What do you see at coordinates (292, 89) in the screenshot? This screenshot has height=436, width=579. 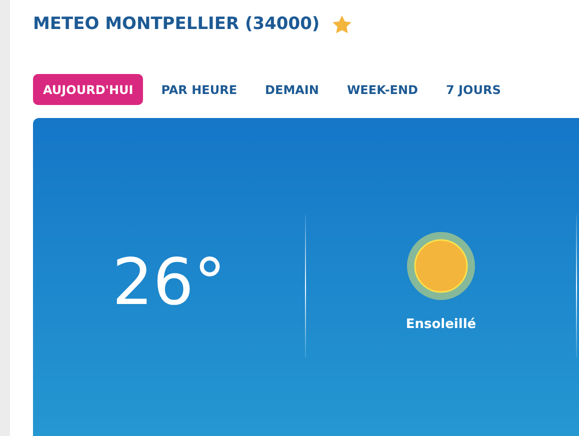 I see `tab: DEMAIN` at bounding box center [292, 89].